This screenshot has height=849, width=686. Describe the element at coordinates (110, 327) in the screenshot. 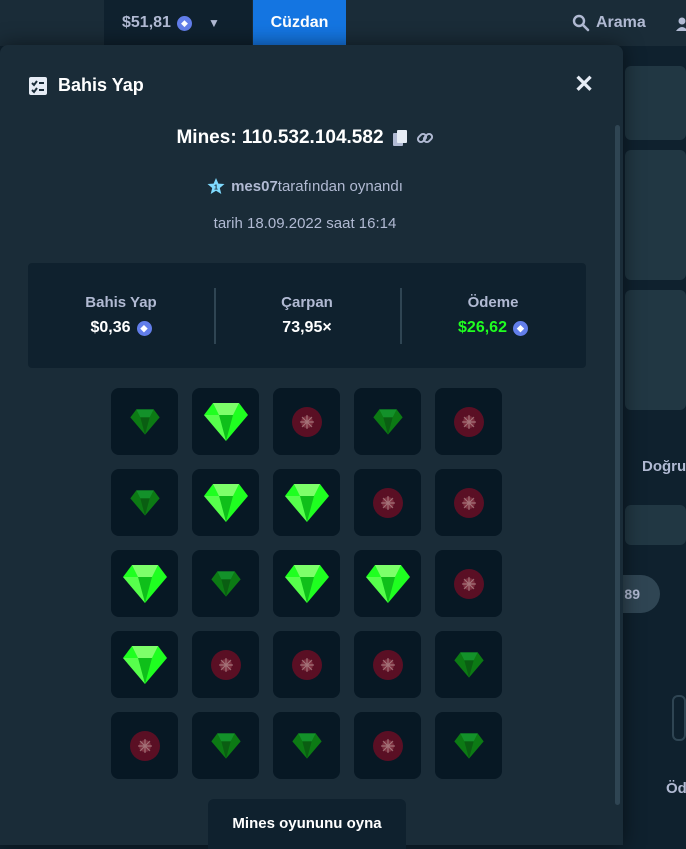

I see `stat-value: $0,36` at that location.